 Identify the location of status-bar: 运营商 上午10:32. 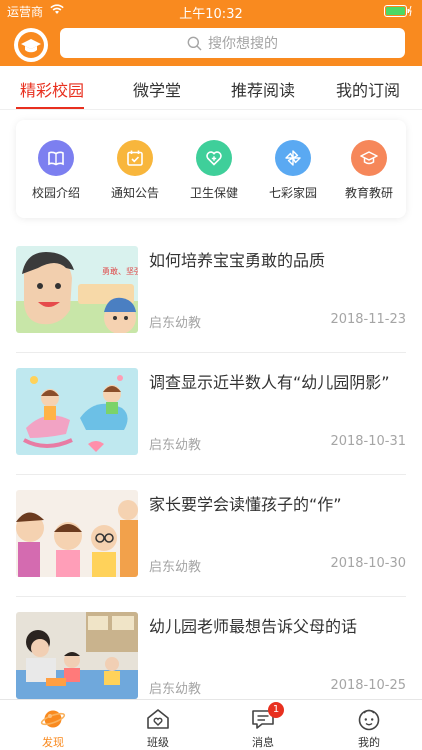
(211, 11).